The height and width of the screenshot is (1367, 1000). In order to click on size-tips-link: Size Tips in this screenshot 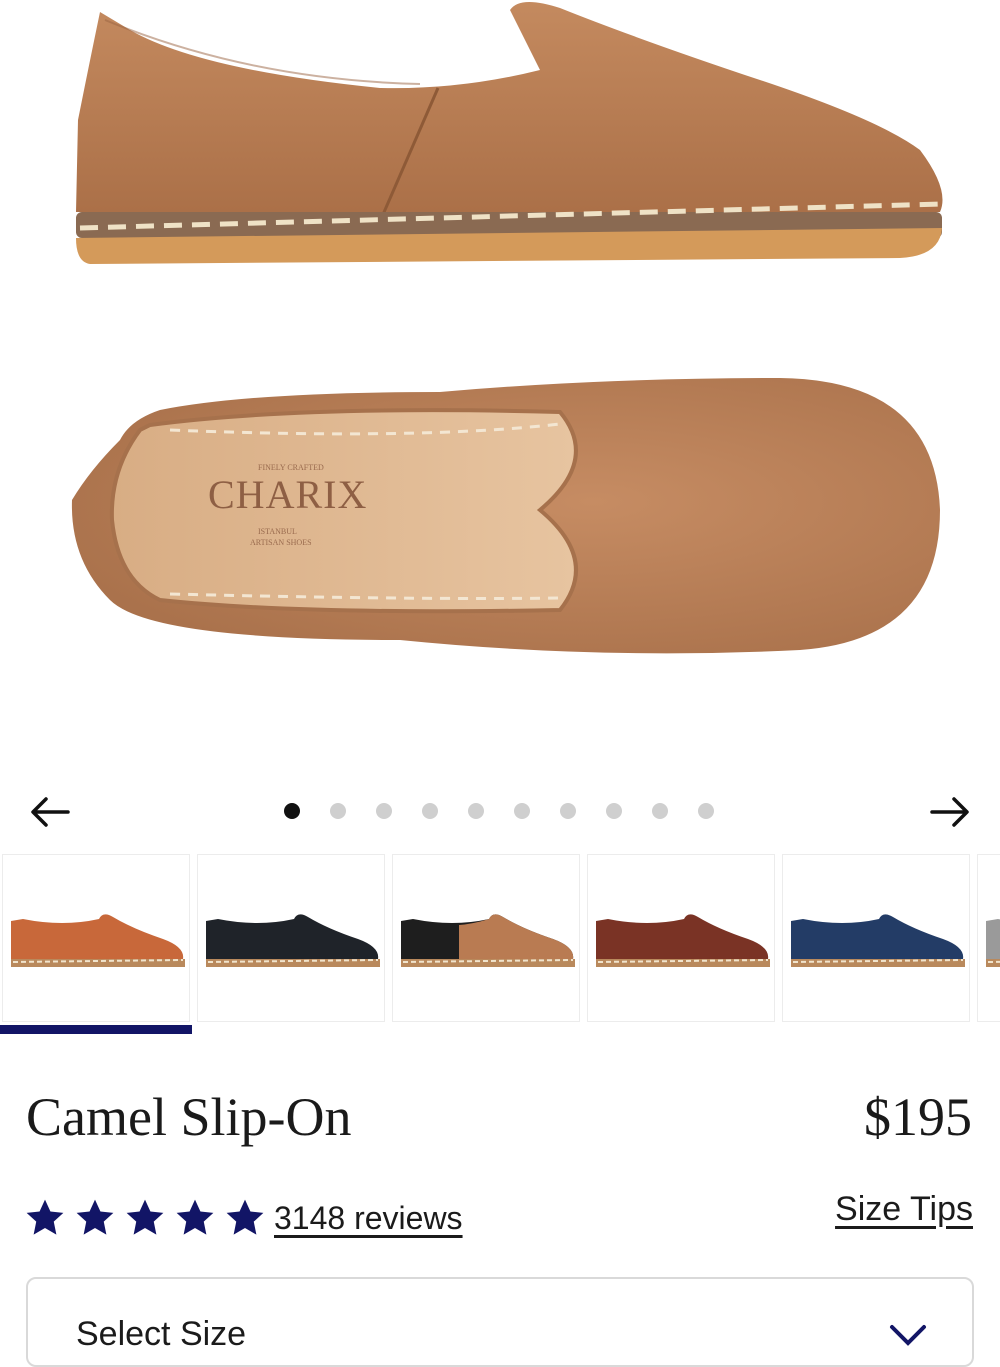, I will do `click(904, 1209)`.